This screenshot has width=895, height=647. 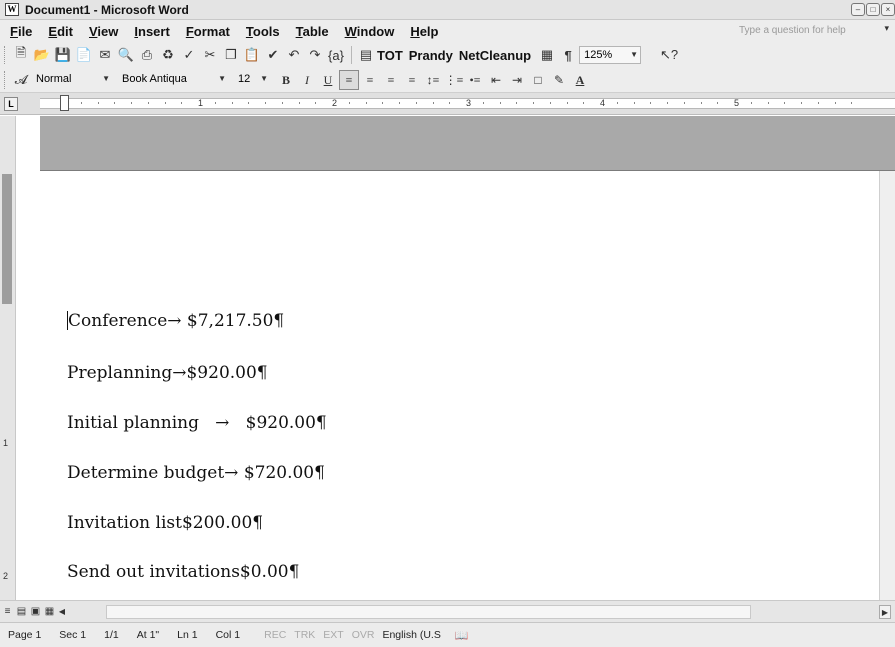 I want to click on document-line: Conference→ $7,217.50¶, so click(x=175, y=321).